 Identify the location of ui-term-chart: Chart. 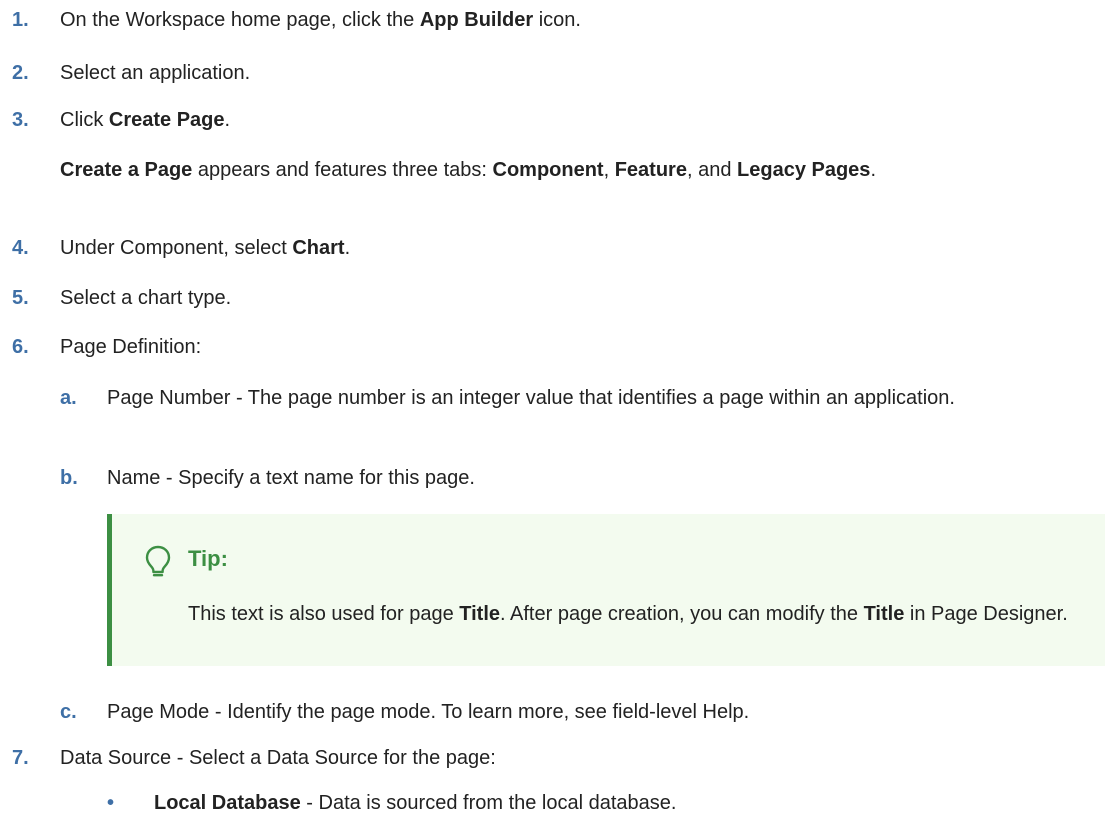
(318, 248).